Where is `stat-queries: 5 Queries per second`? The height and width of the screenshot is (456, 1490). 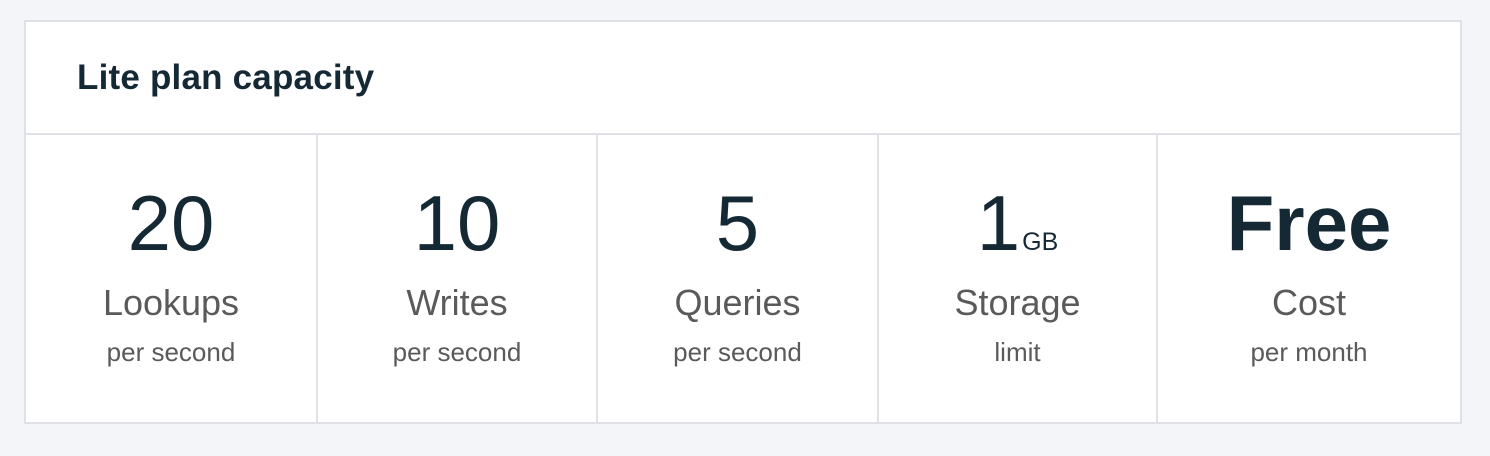 stat-queries: 5 Queries per second is located at coordinates (738, 278).